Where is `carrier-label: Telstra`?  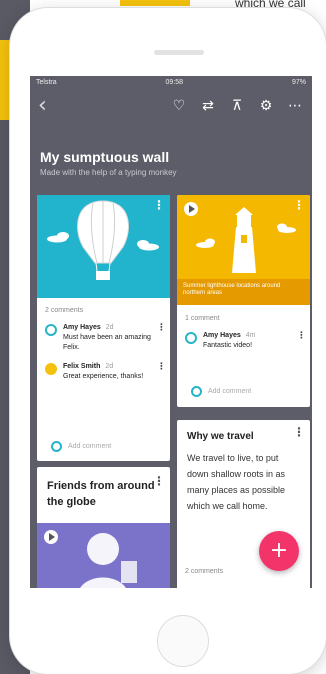 carrier-label: Telstra is located at coordinates (46, 82).